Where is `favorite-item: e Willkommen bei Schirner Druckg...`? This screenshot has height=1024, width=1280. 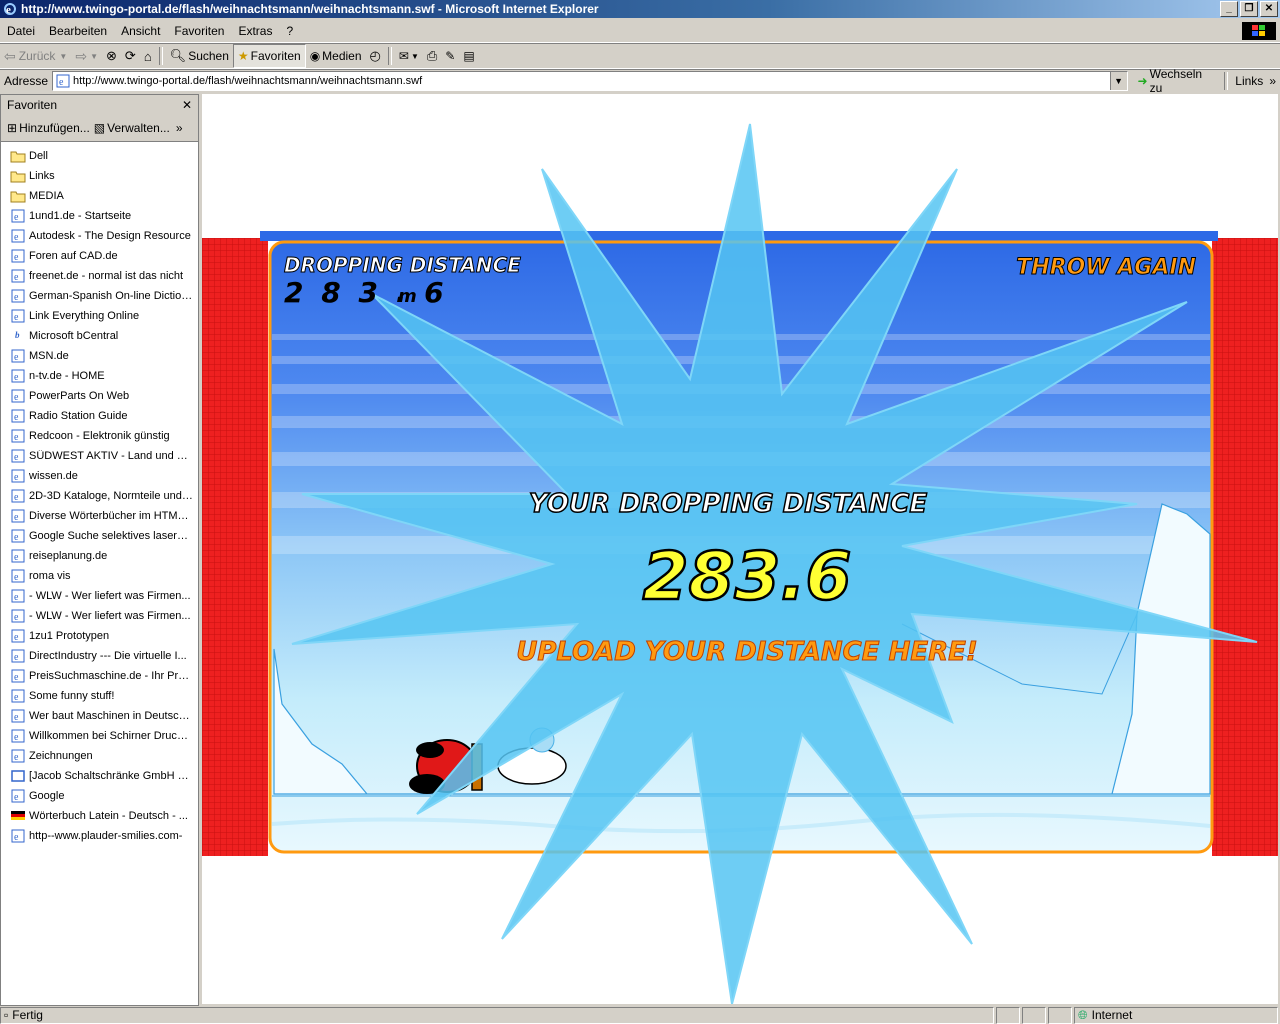 favorite-item: e Willkommen bei Schirner Druckg... is located at coordinates (99, 736).